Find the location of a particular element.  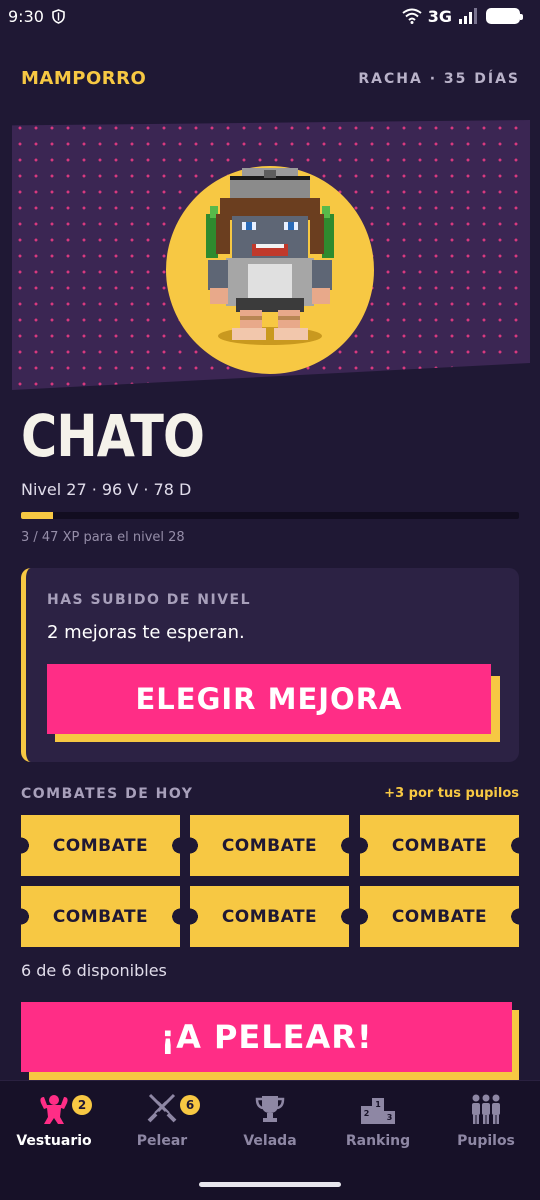

fights-available: 6 de 6 disponibles is located at coordinates (94, 970).